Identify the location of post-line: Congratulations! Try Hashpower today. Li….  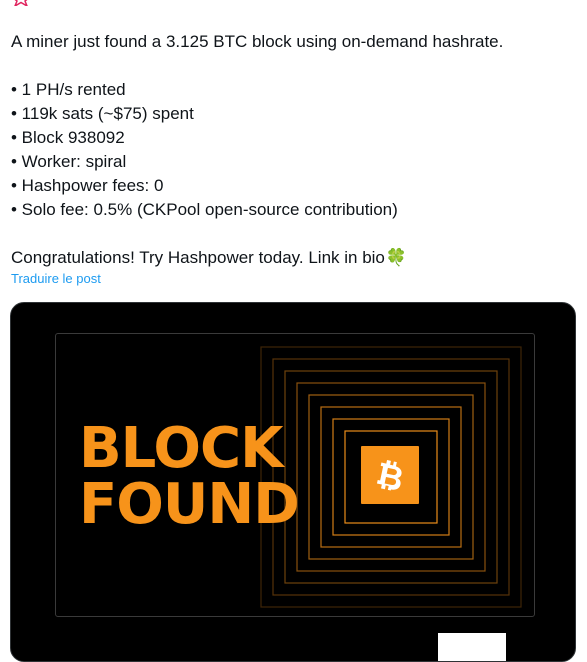
(198, 257).